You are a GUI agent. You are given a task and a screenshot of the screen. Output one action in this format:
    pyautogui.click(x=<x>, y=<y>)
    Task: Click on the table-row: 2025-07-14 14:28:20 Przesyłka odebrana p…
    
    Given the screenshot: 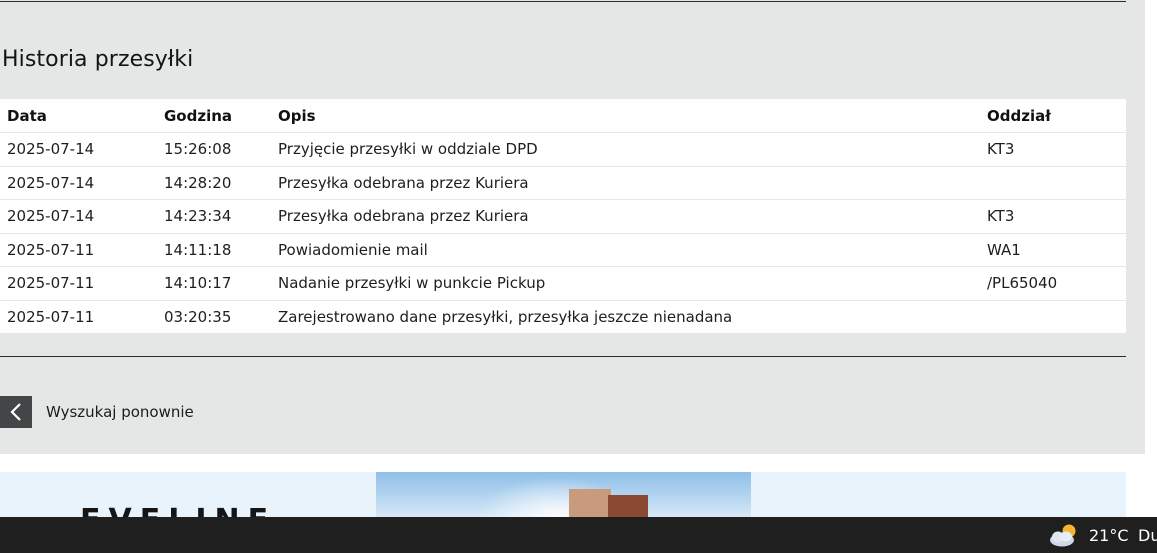 What is the action you would take?
    pyautogui.click(x=563, y=183)
    